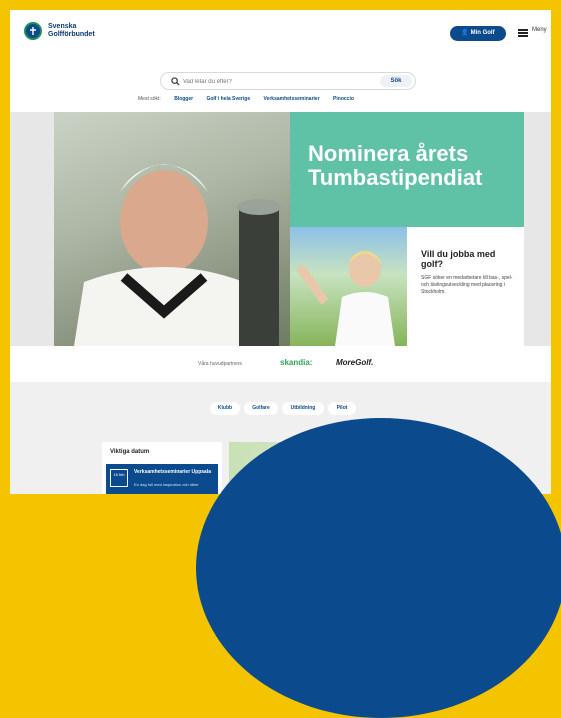 This screenshot has height=718, width=561. Describe the element at coordinates (172, 229) in the screenshot. I see `hero-photo-golfer` at that location.